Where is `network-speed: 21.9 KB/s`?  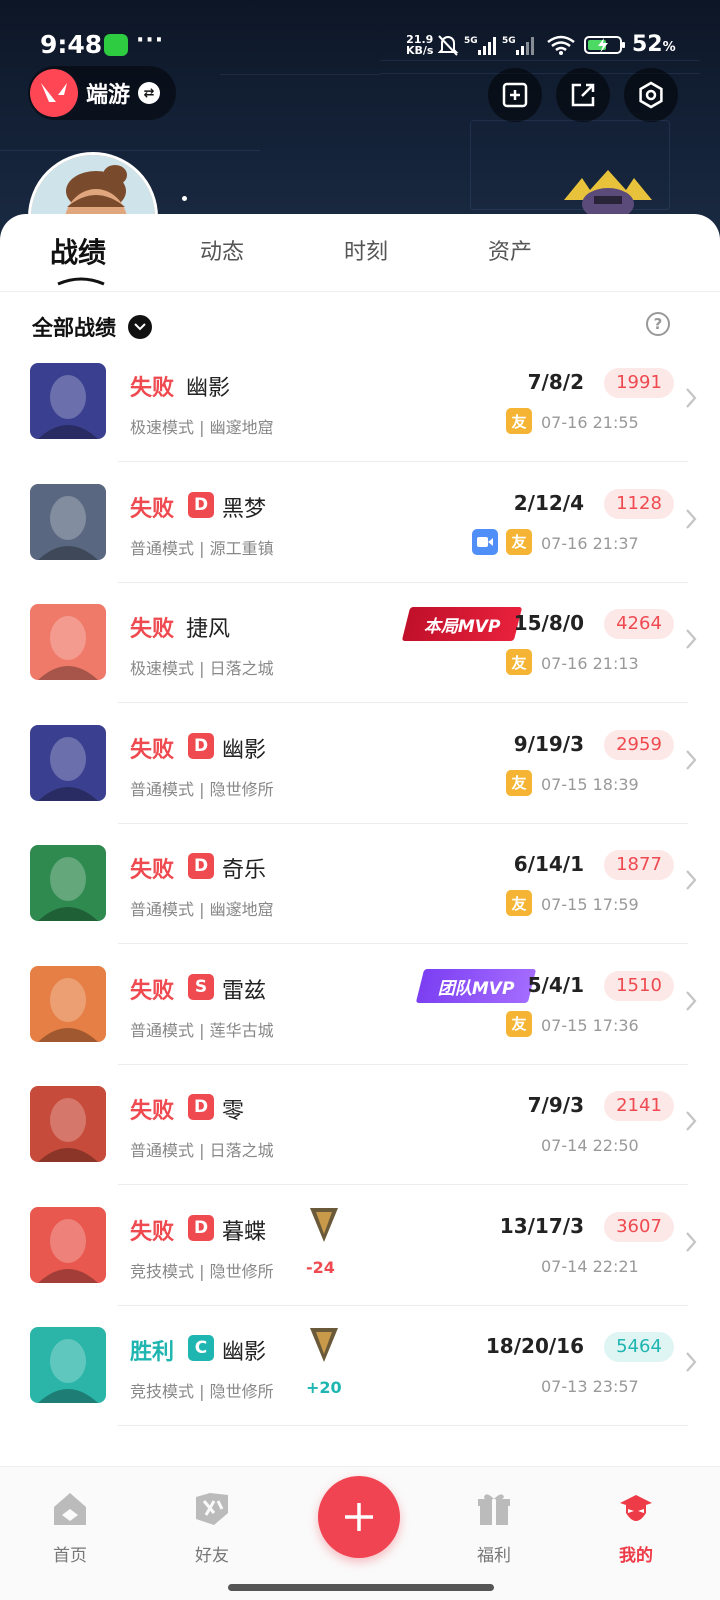 network-speed: 21.9 KB/s is located at coordinates (420, 45).